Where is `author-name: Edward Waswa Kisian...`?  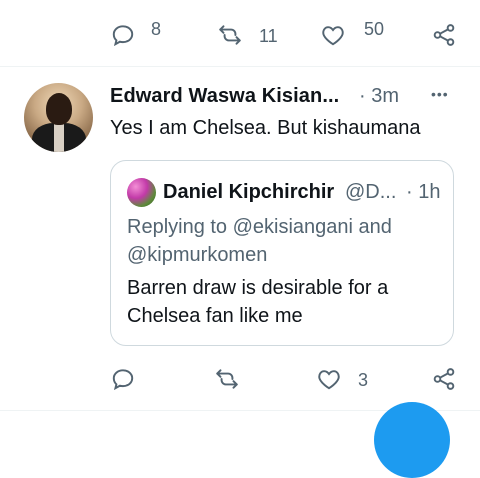 author-name: Edward Waswa Kisian... is located at coordinates (224, 96).